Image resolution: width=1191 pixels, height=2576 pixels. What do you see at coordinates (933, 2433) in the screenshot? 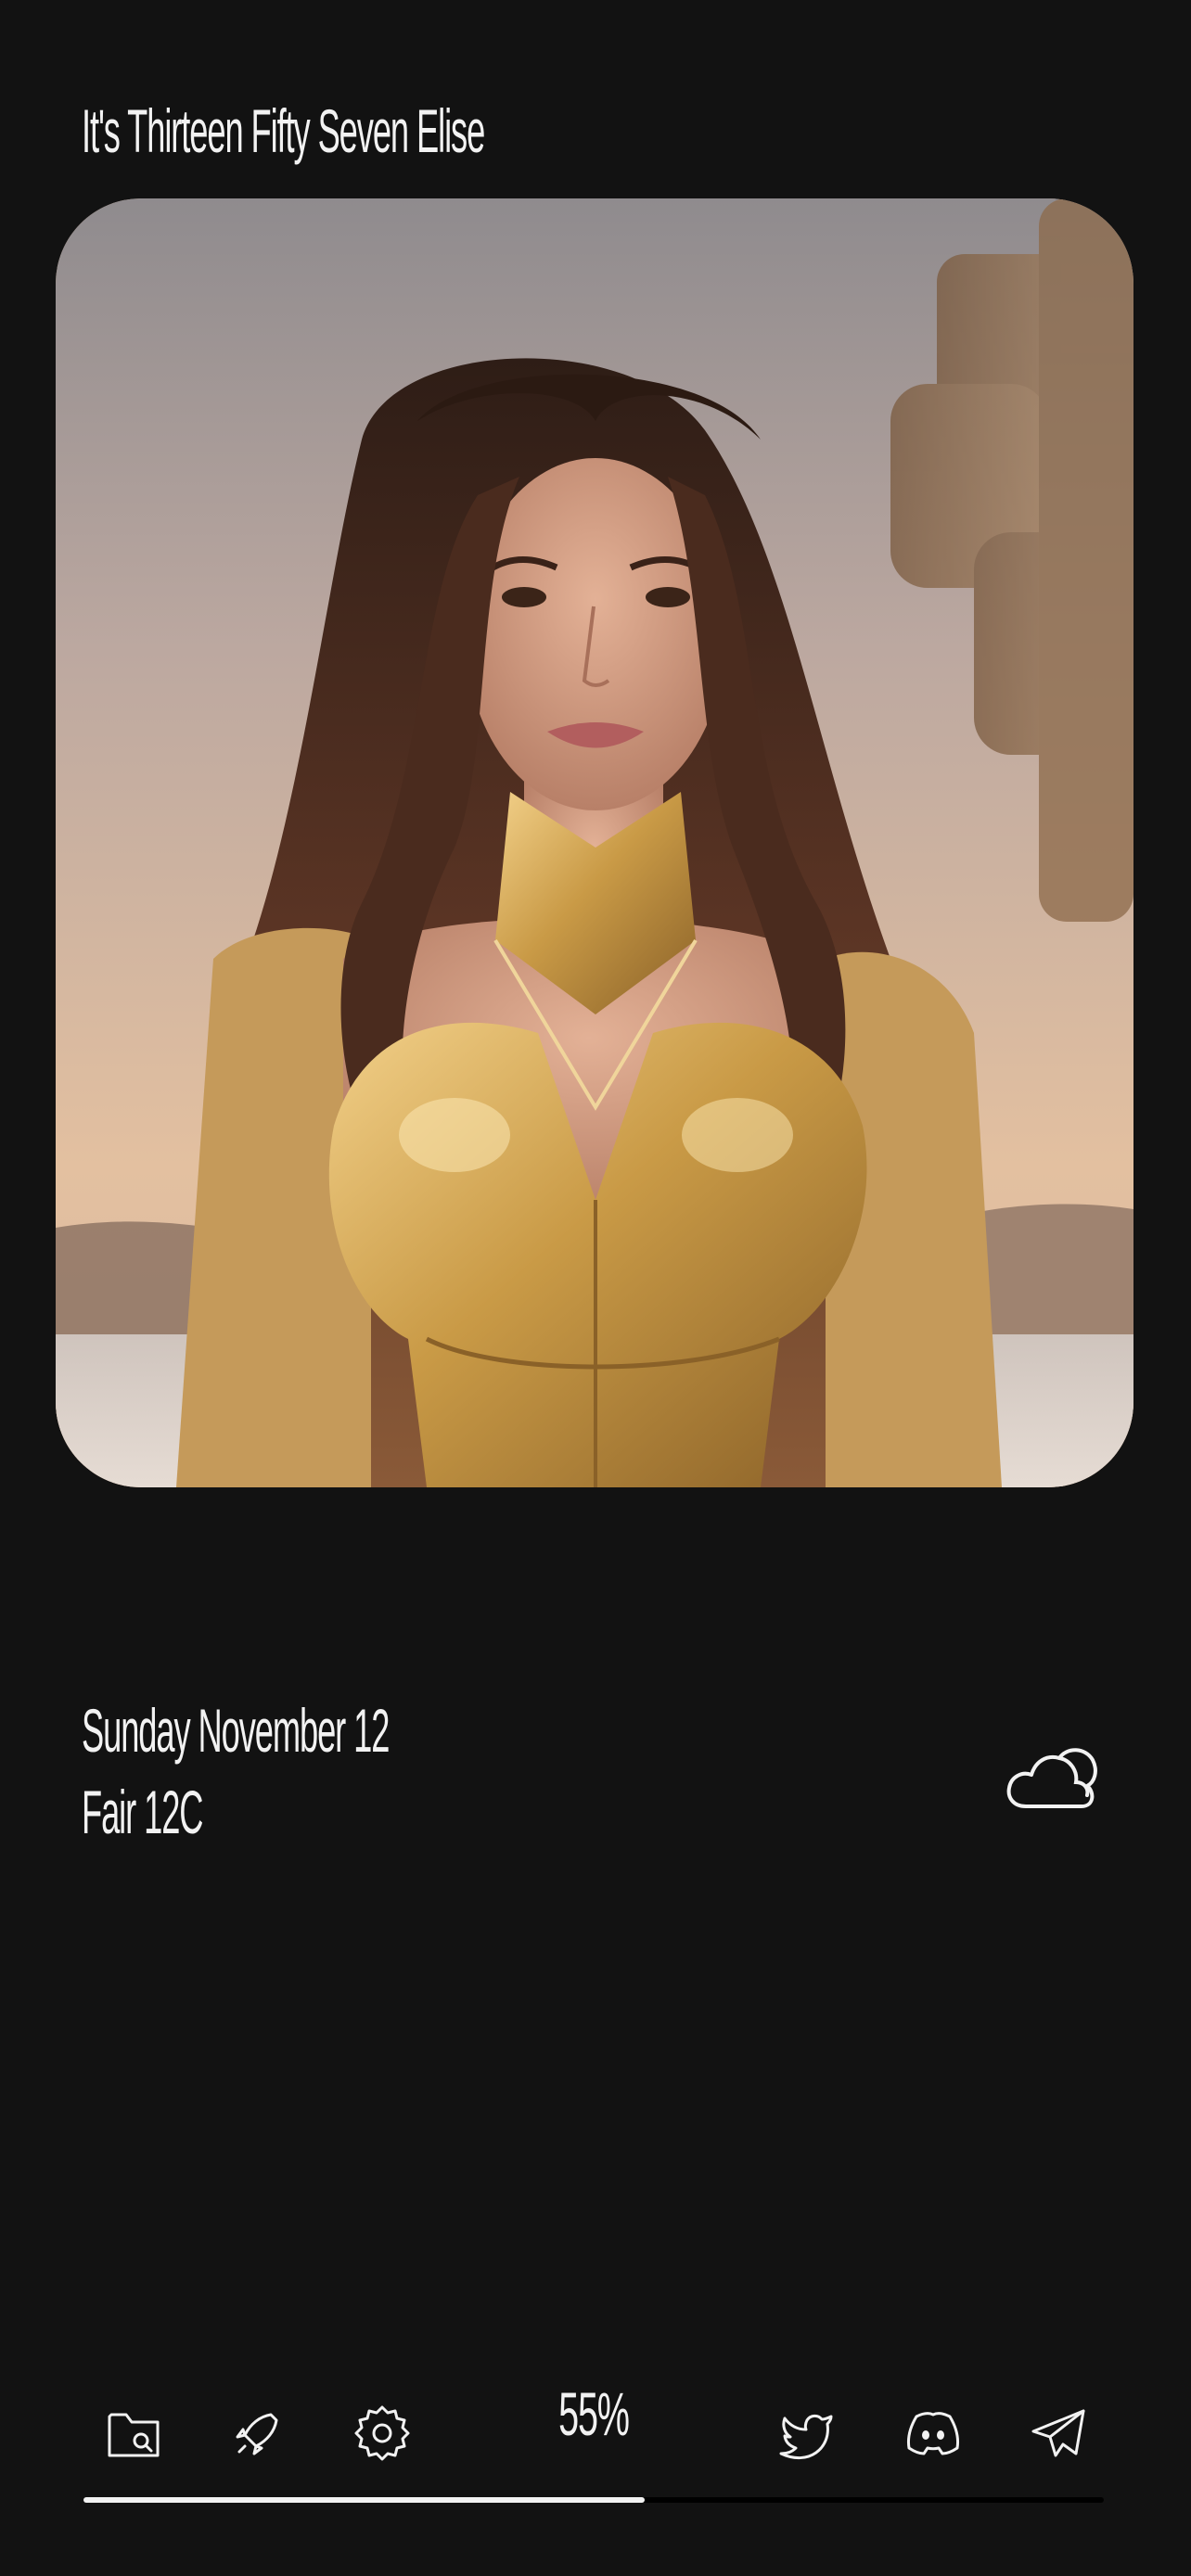
I see `discord-icon` at bounding box center [933, 2433].